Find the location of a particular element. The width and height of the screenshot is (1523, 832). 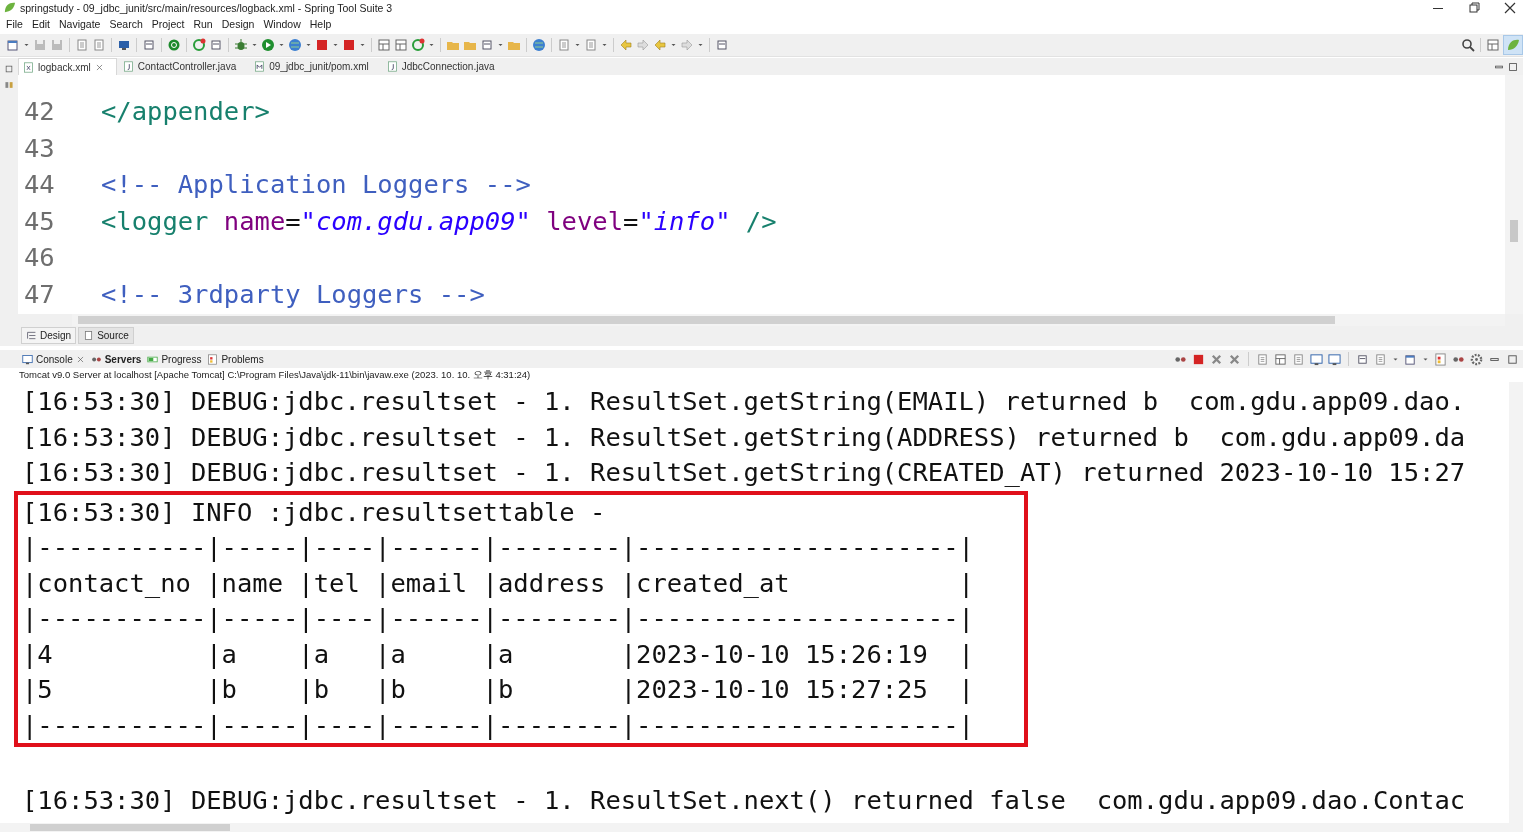

view-tab: Problems is located at coordinates (235, 359).